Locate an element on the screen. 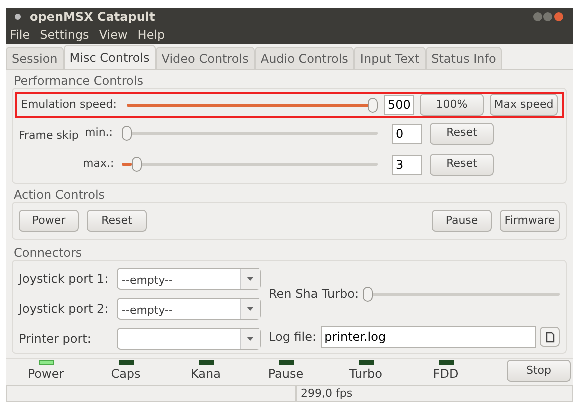  tab: Video Controls is located at coordinates (205, 58).